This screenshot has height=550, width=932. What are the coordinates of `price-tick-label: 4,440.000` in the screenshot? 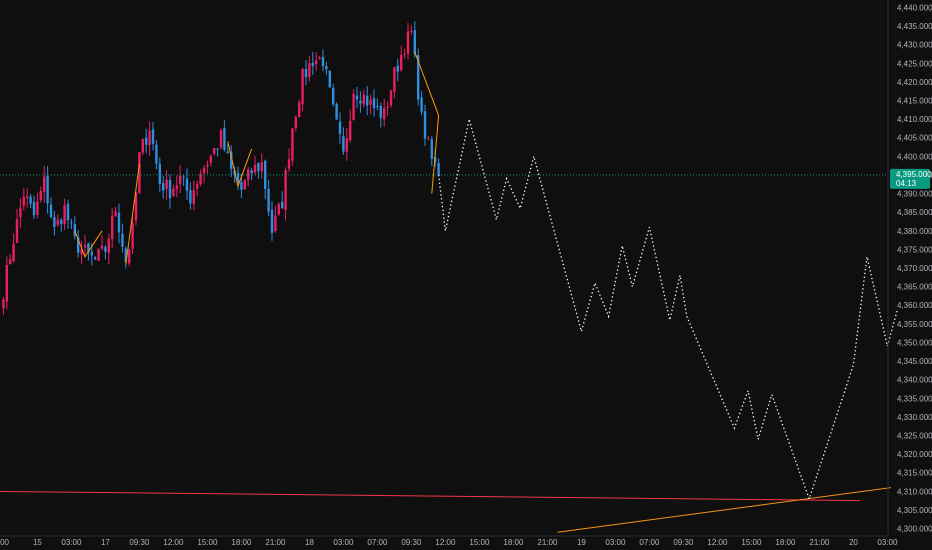 It's located at (914, 7).